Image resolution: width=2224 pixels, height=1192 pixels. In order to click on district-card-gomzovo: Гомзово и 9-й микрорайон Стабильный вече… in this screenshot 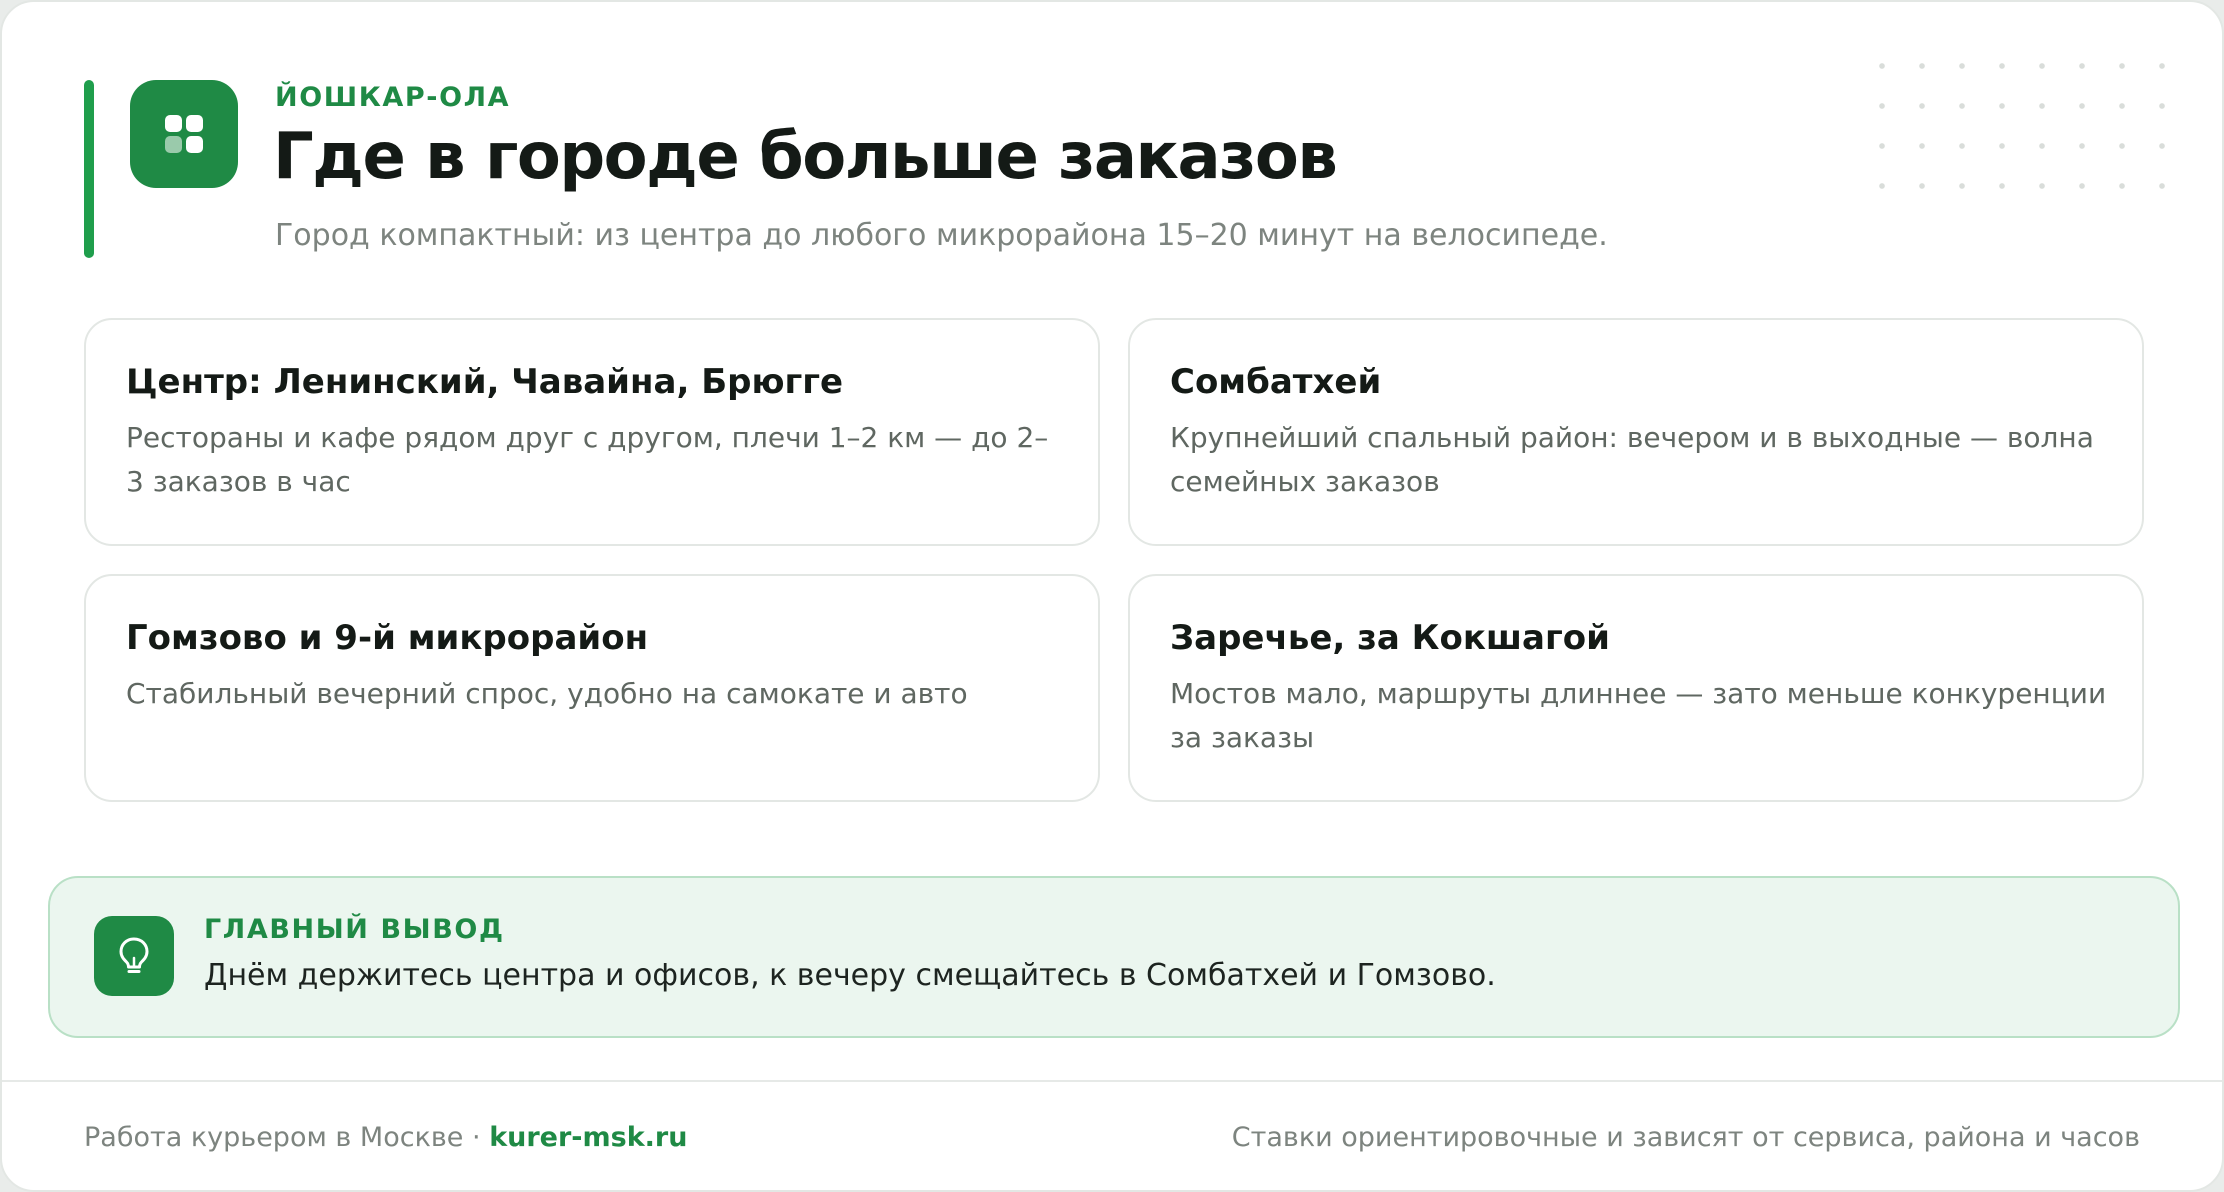, I will do `click(592, 688)`.